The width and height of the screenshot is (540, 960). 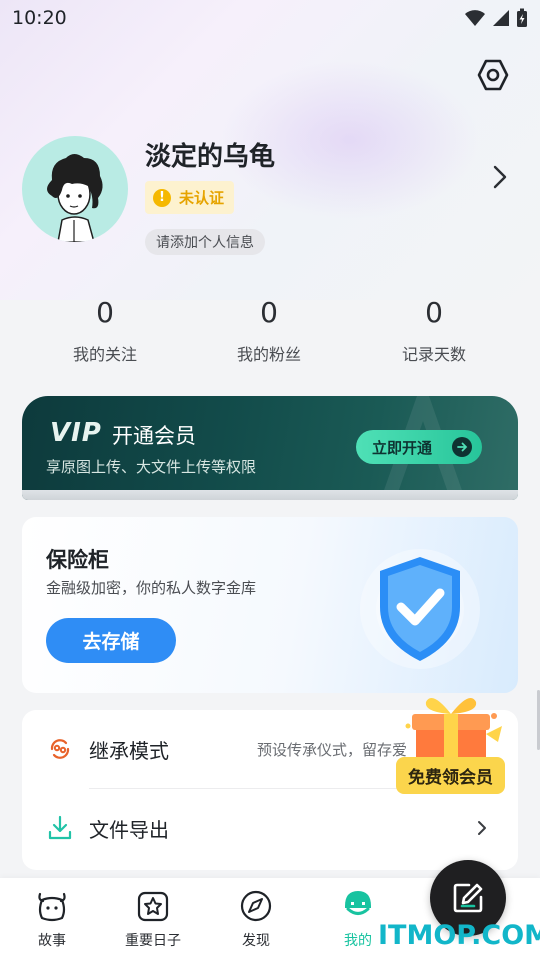 I want to click on status-icons, so click(x=496, y=18).